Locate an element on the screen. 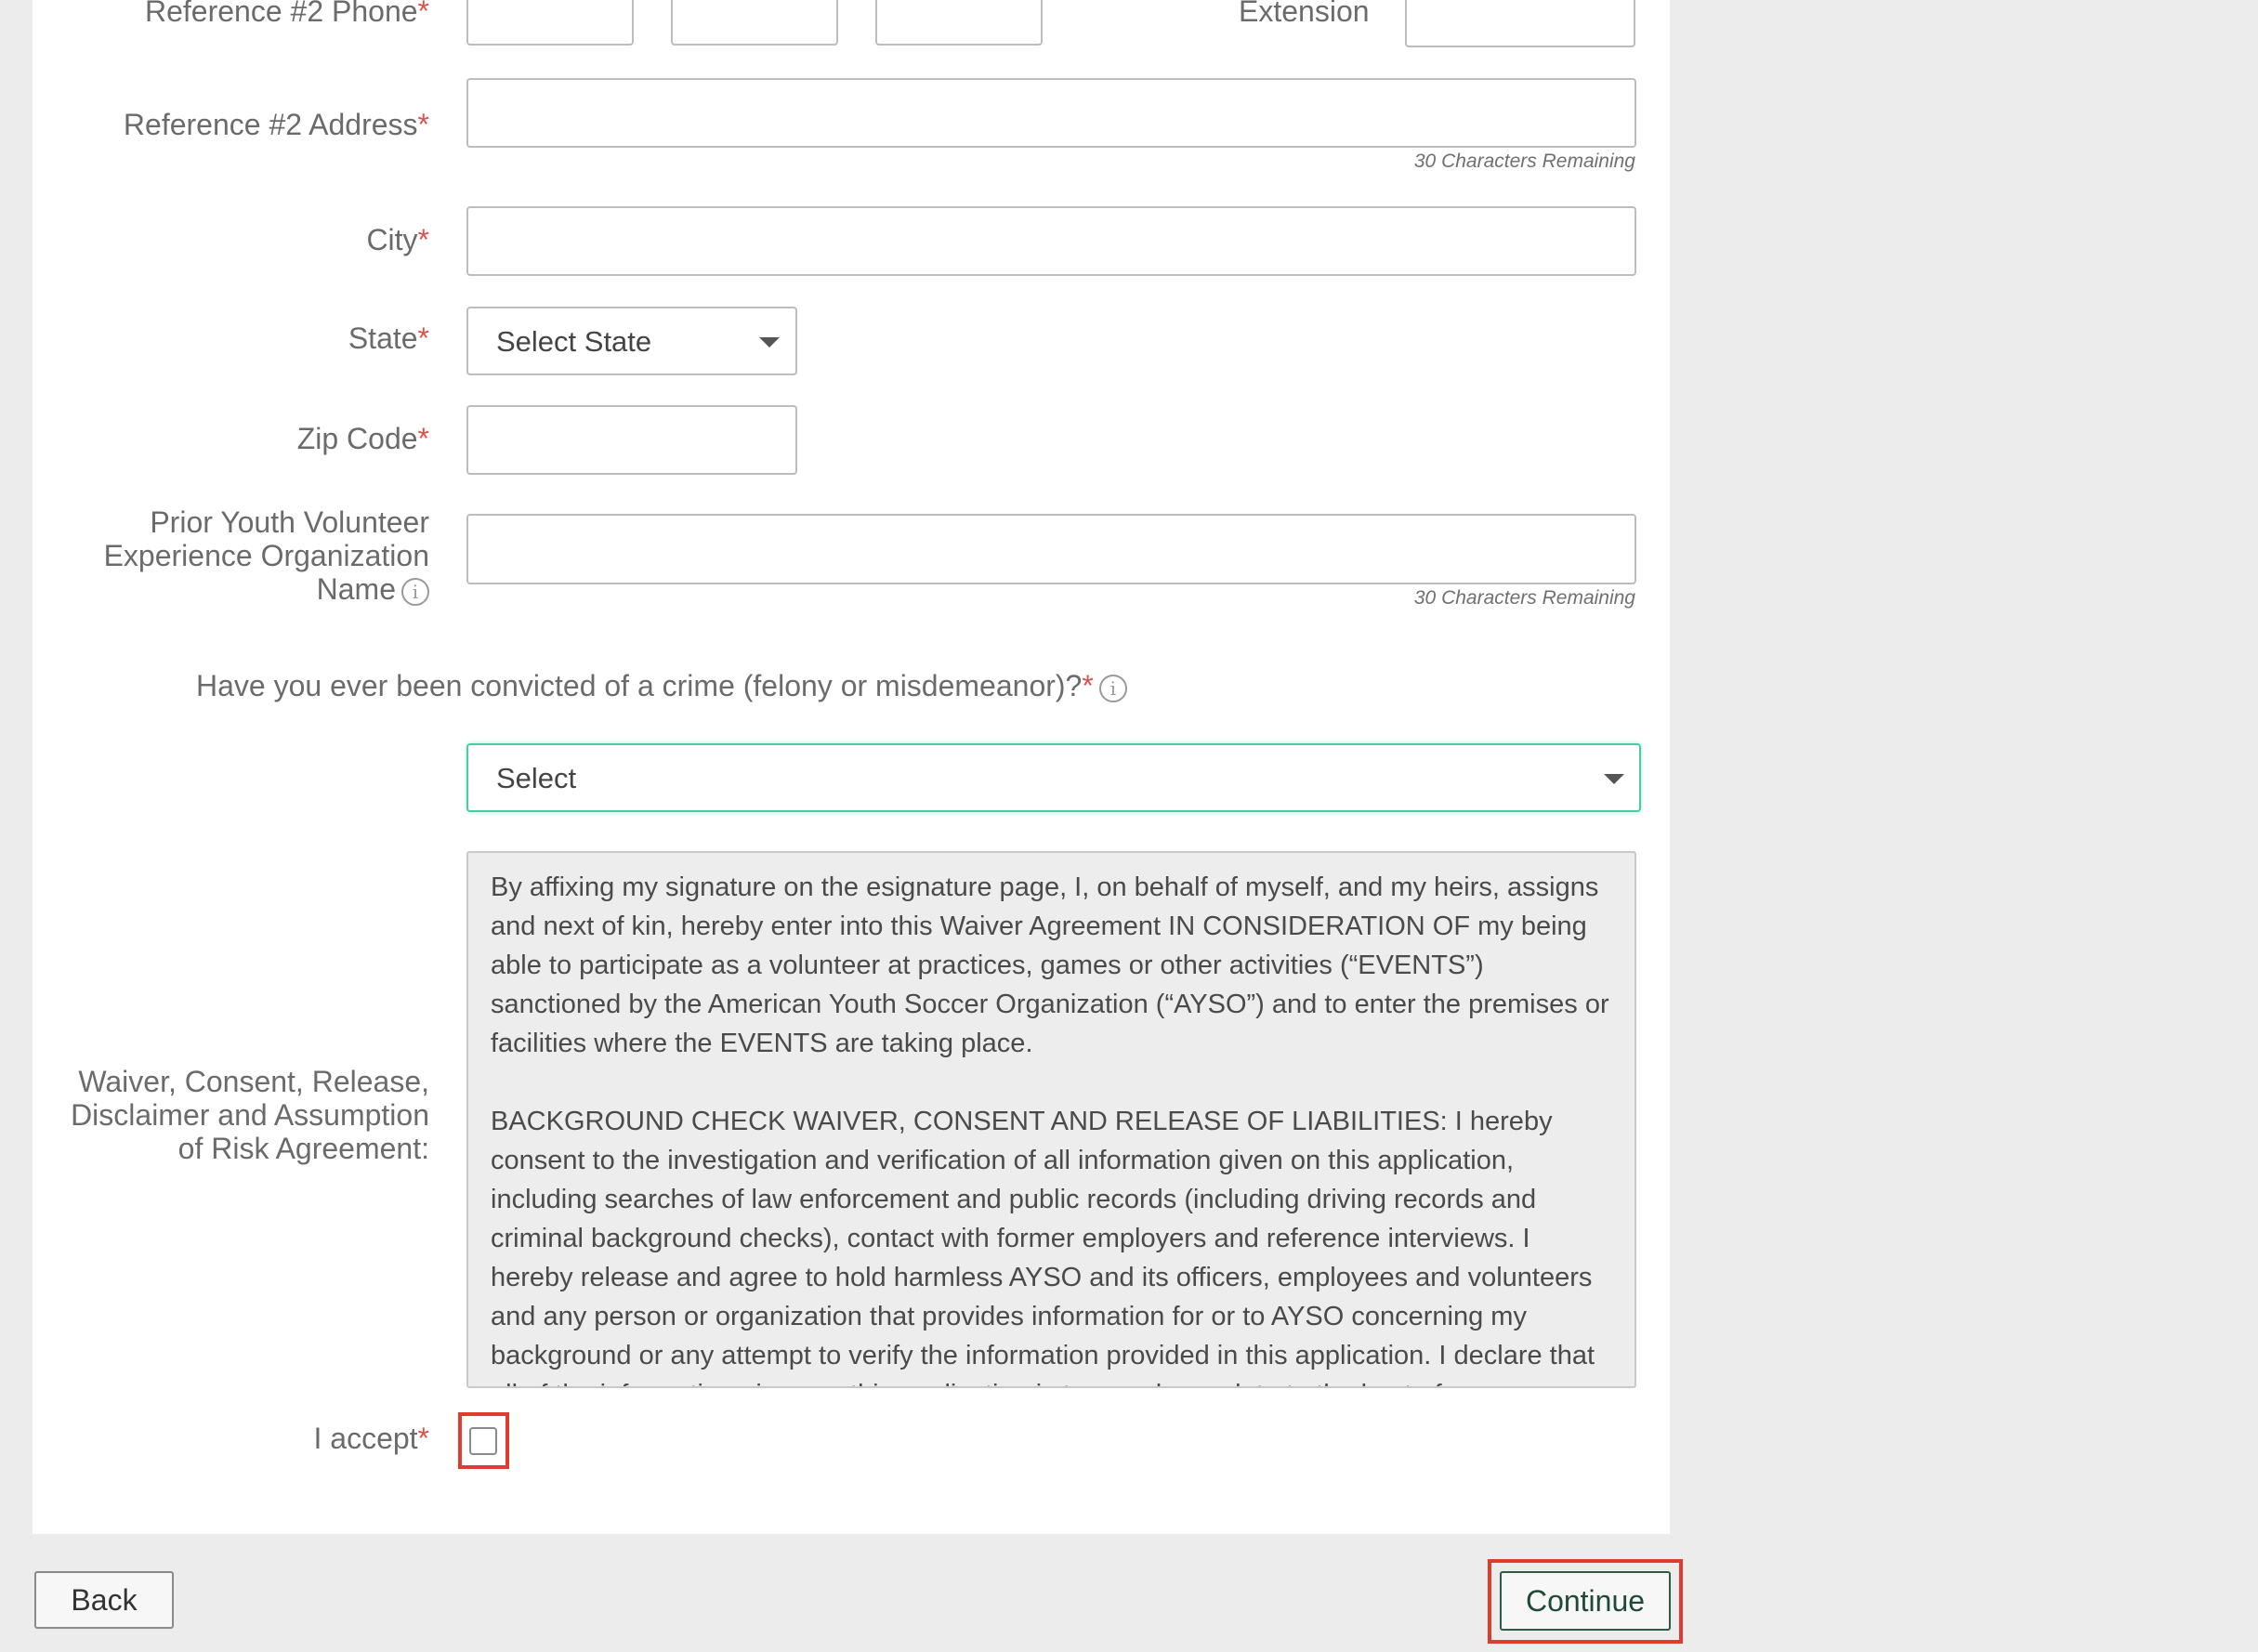 This screenshot has height=1652, width=2258. accept-label: I accept* is located at coordinates (371, 1438).